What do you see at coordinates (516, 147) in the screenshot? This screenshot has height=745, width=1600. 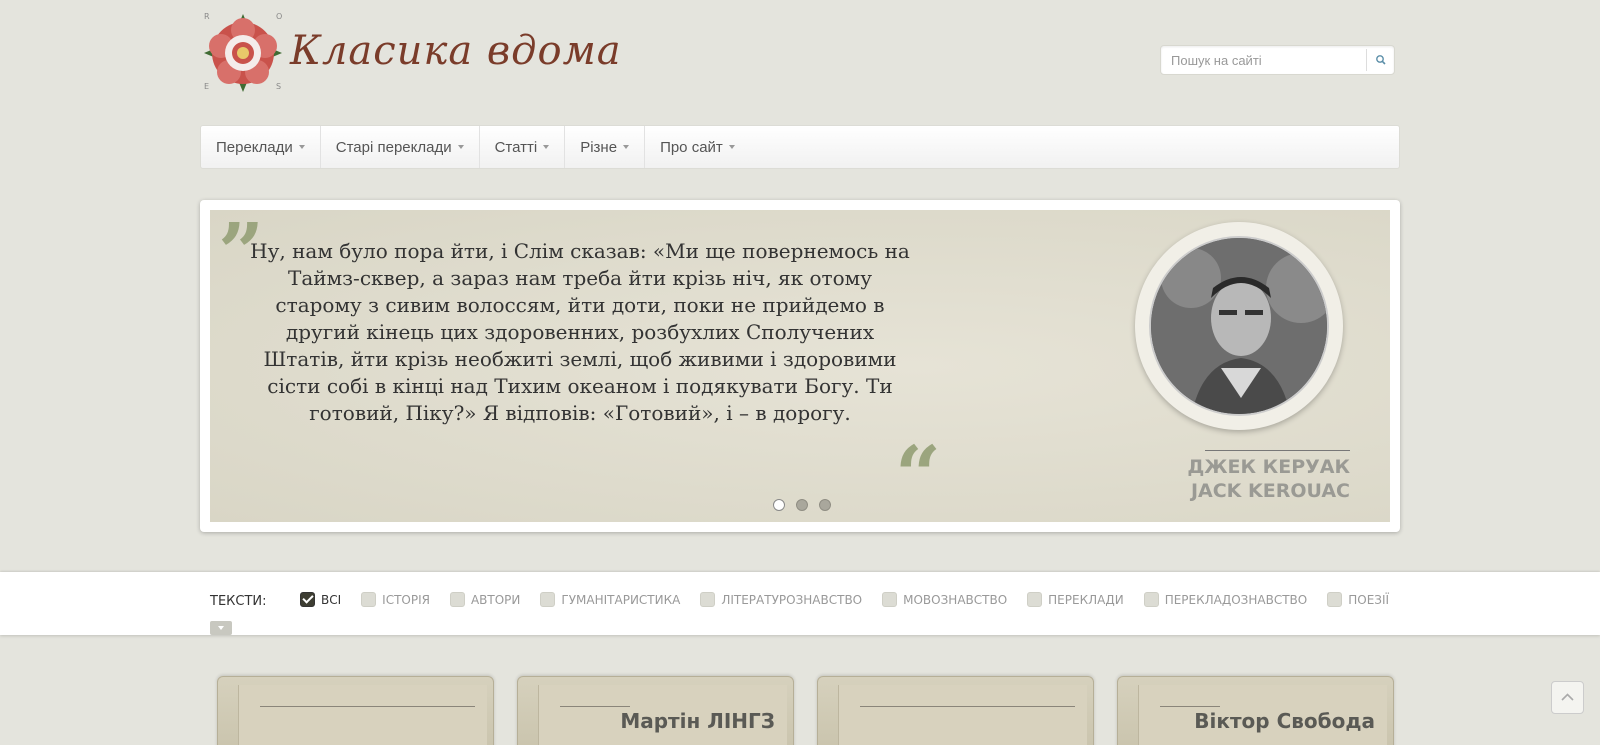 I see `nav-label: Статті` at bounding box center [516, 147].